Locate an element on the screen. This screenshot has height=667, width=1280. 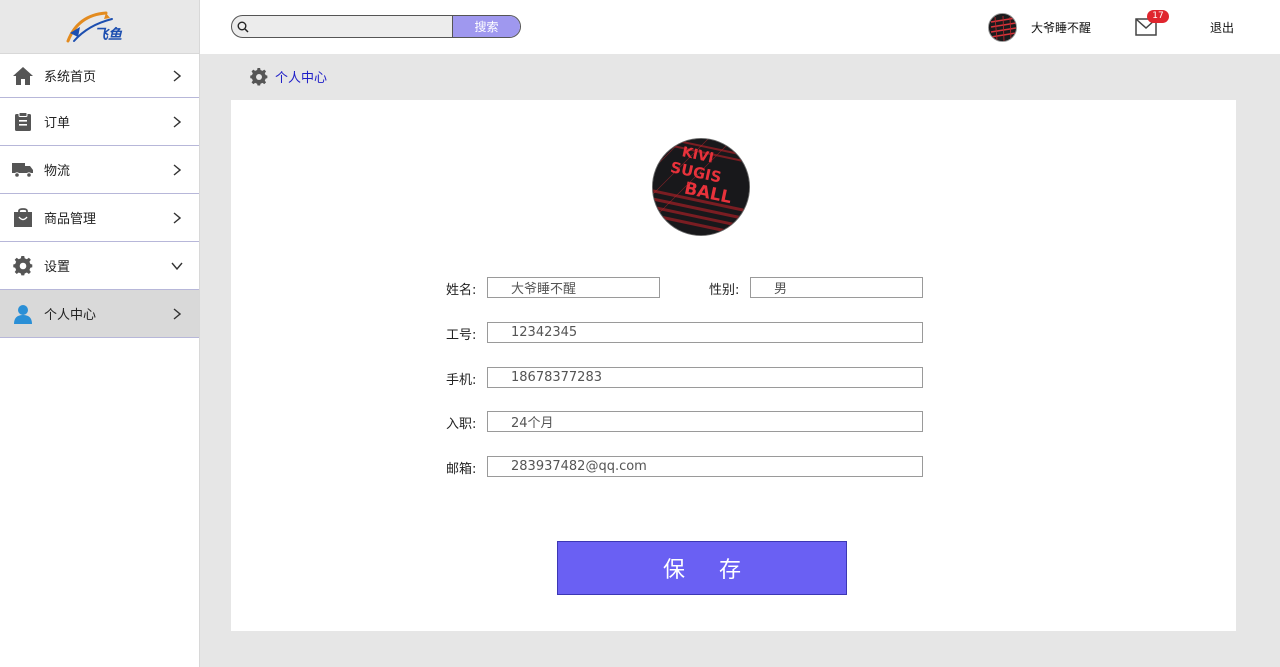
search-icon is located at coordinates (243, 26).